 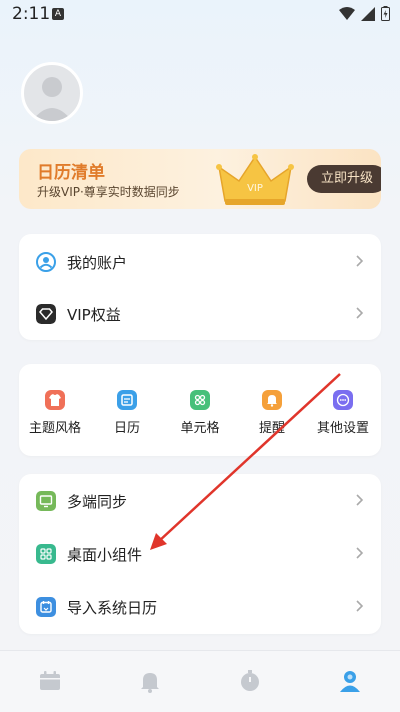 What do you see at coordinates (342, 428) in the screenshot?
I see `grid-item-label: 其他设置` at bounding box center [342, 428].